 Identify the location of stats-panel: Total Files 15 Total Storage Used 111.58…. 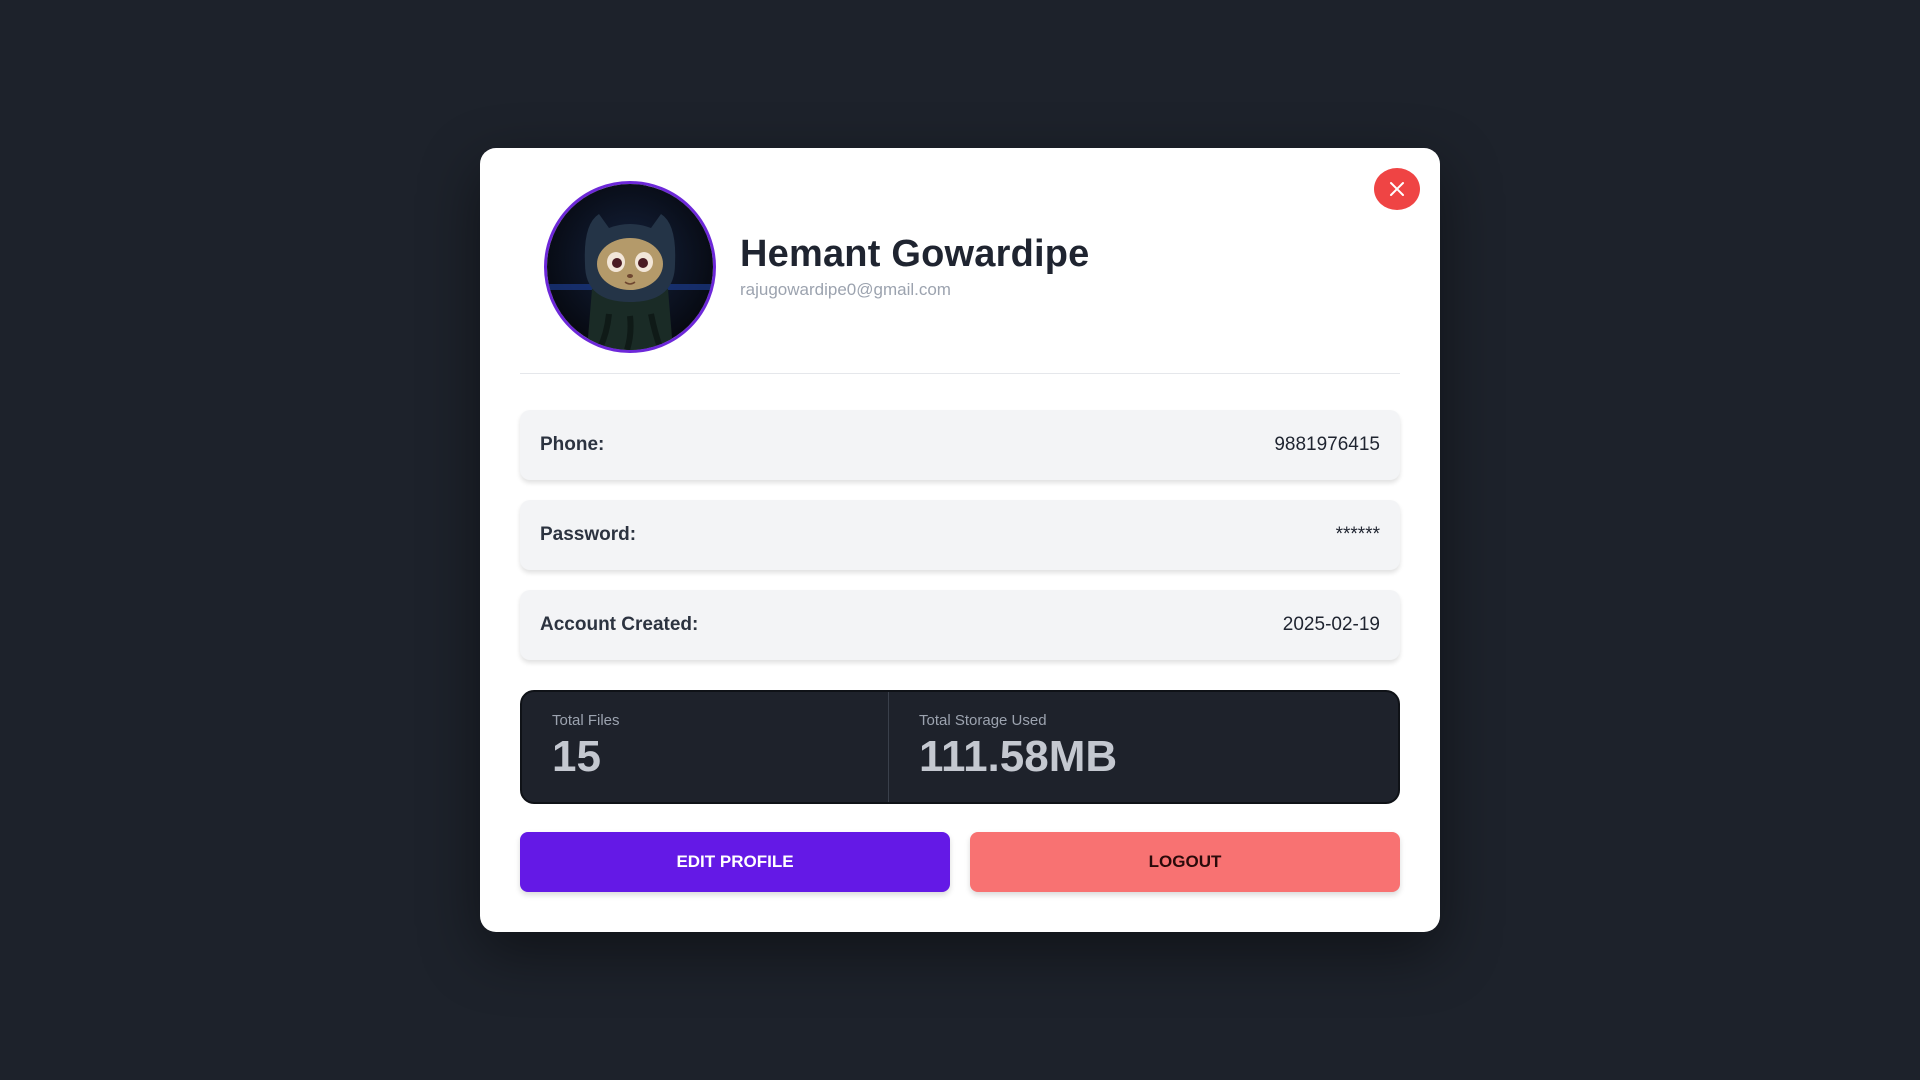
(960, 747).